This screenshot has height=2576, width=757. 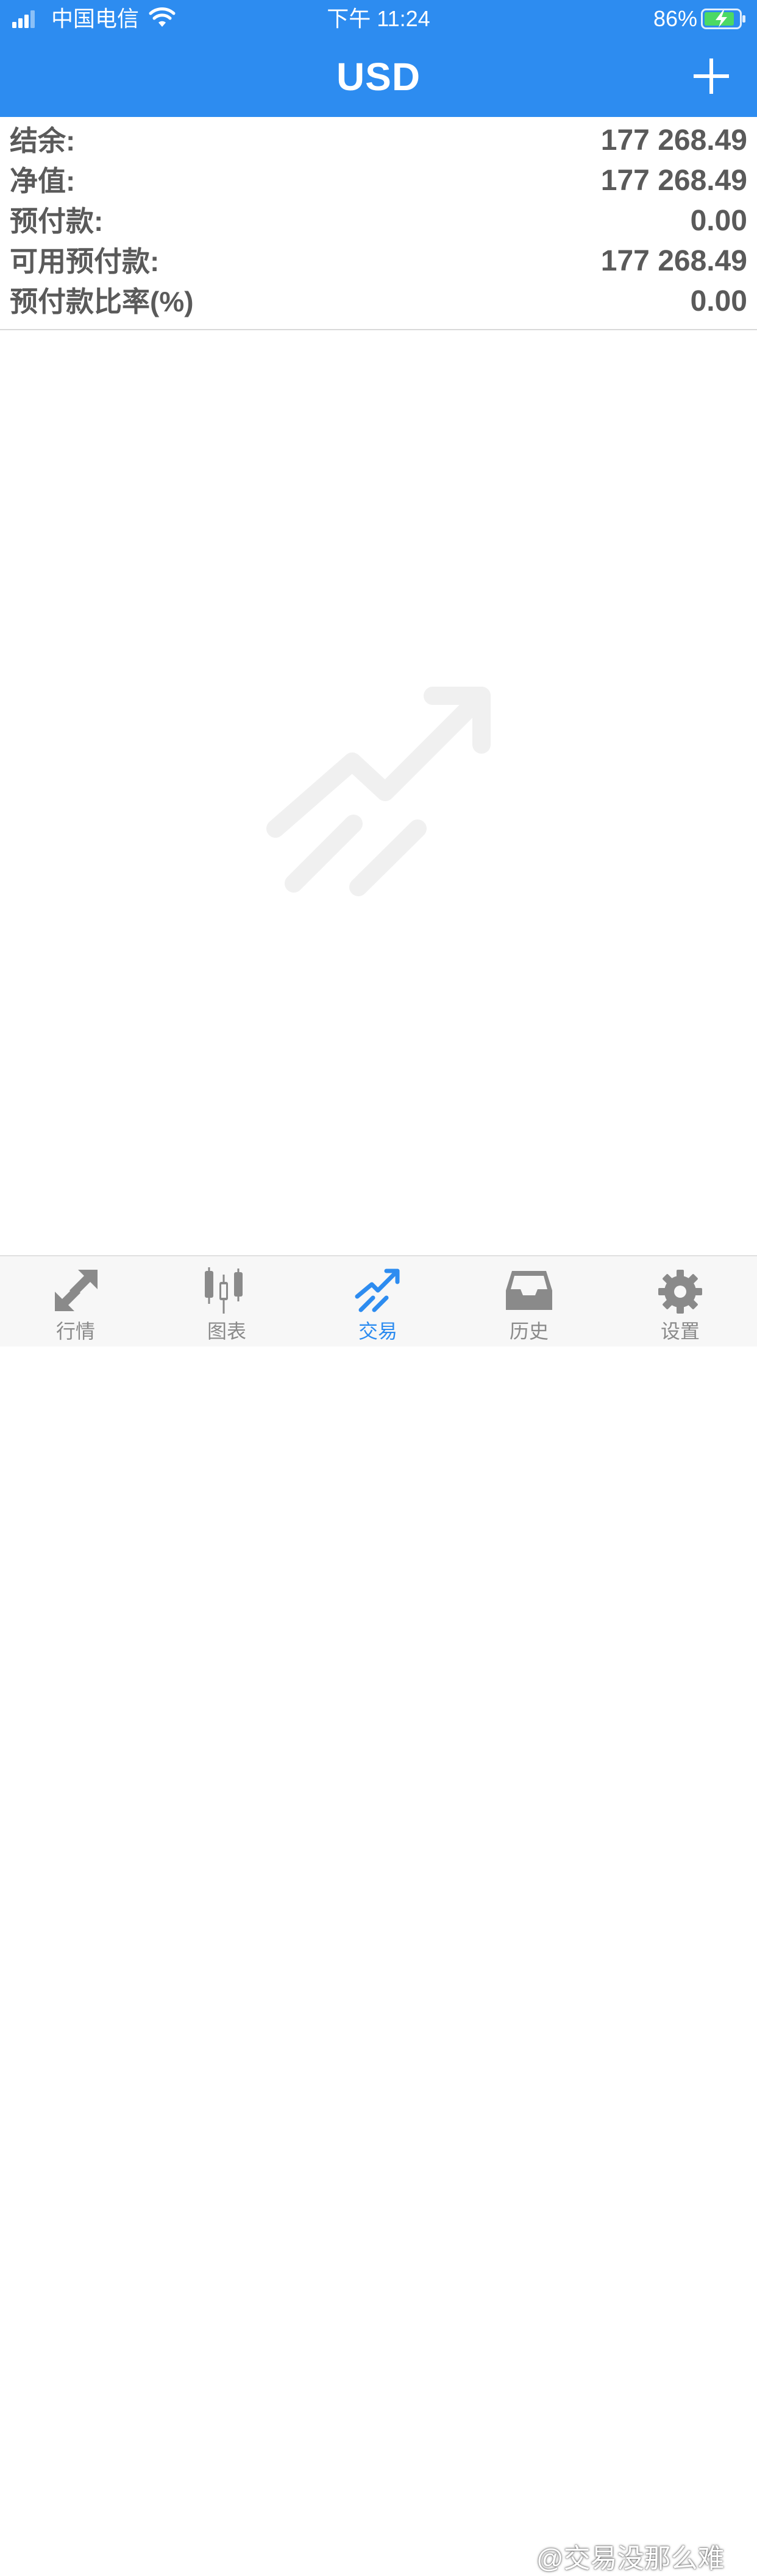 What do you see at coordinates (680, 1331) in the screenshot?
I see `tab-label: 设置` at bounding box center [680, 1331].